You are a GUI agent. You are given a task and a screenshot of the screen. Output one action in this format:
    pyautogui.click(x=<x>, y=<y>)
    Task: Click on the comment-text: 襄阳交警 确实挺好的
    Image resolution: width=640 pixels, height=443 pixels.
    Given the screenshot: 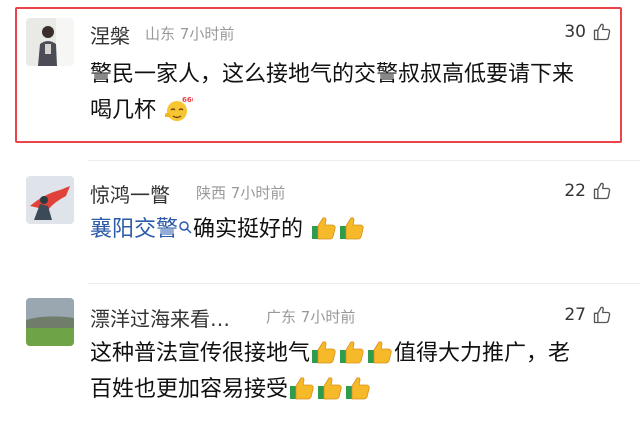 What is the action you would take?
    pyautogui.click(x=355, y=230)
    